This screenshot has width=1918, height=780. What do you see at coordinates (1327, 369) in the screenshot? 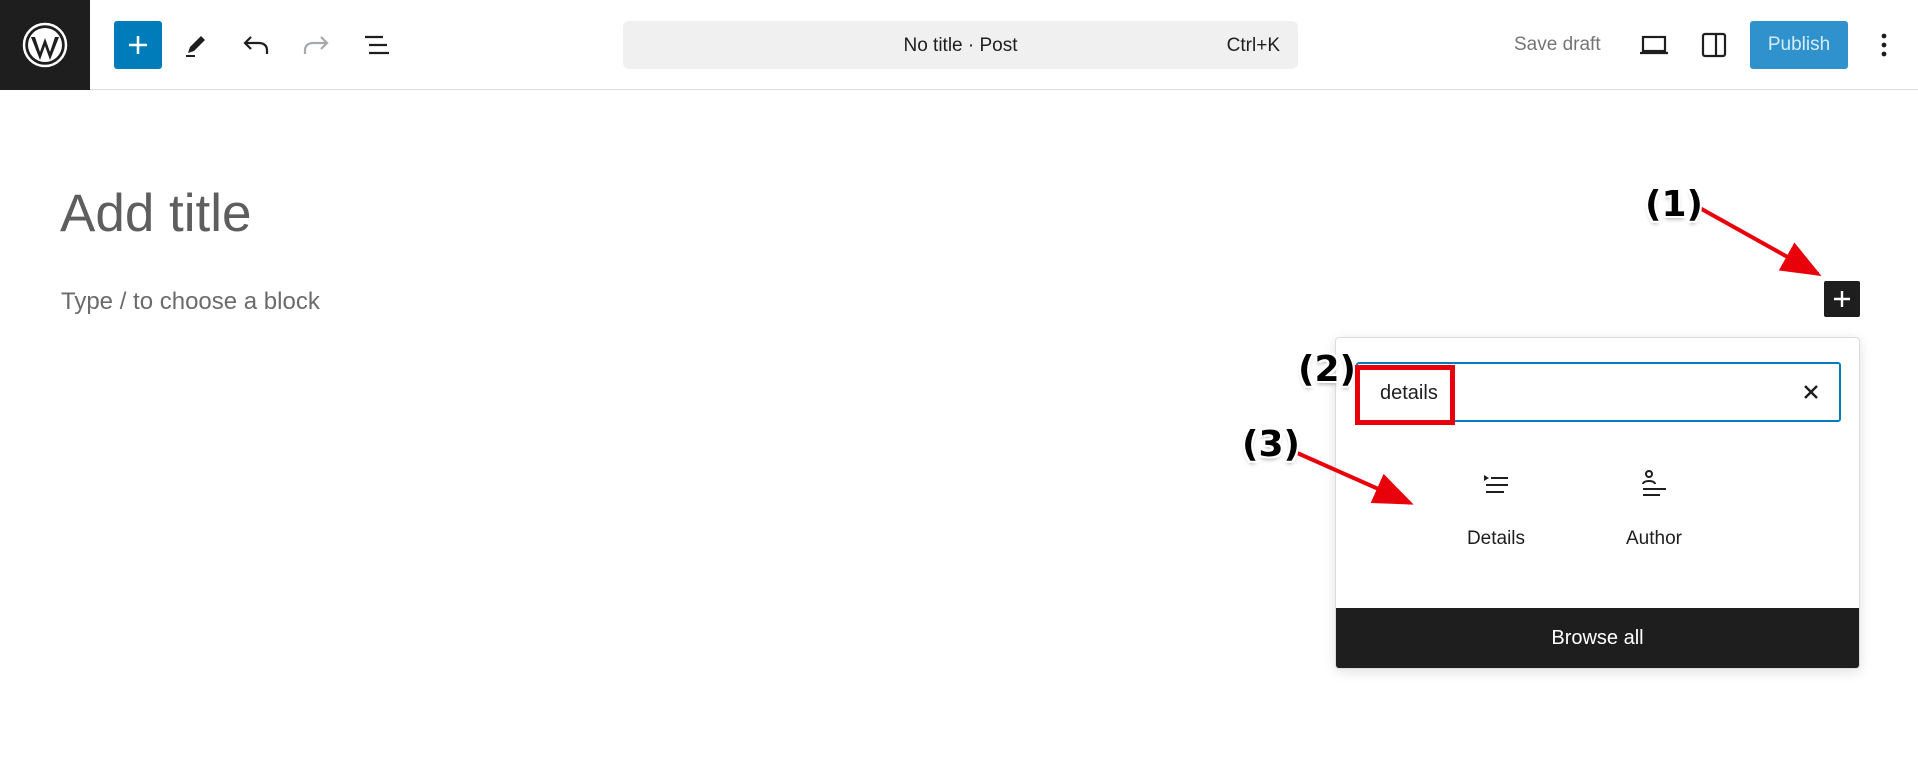
I see `step-2-callout: (2)` at bounding box center [1327, 369].